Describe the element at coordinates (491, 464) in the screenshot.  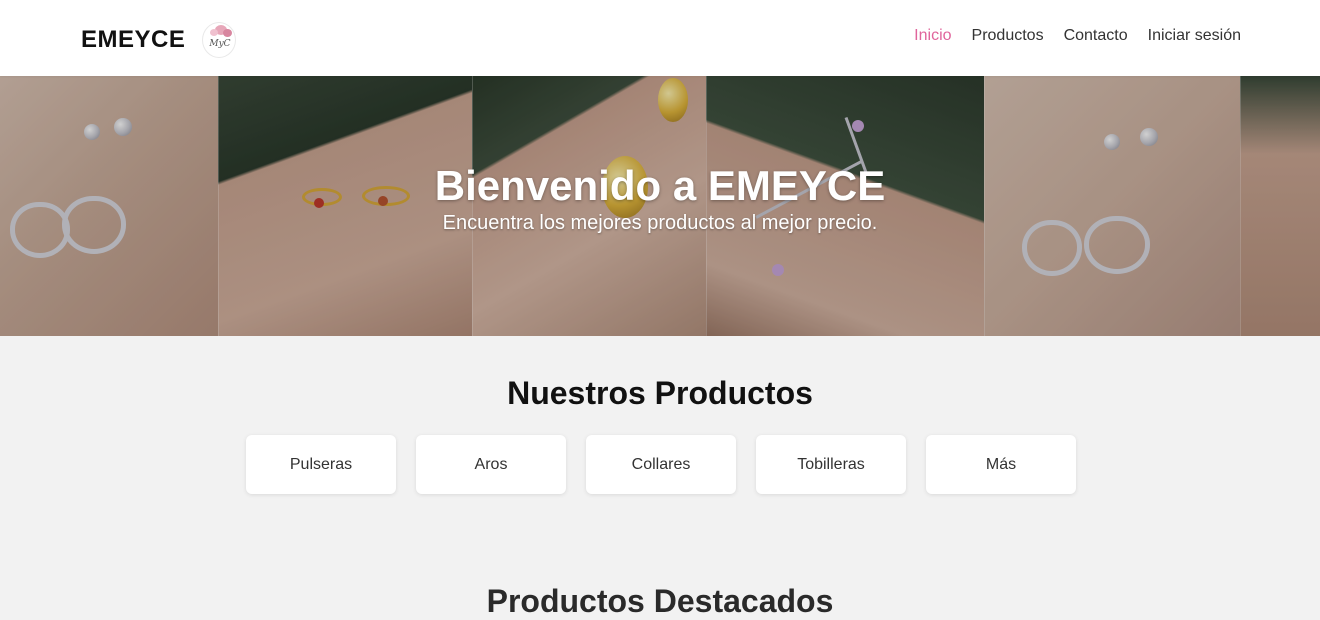
I see `category-aros: Aros` at that location.